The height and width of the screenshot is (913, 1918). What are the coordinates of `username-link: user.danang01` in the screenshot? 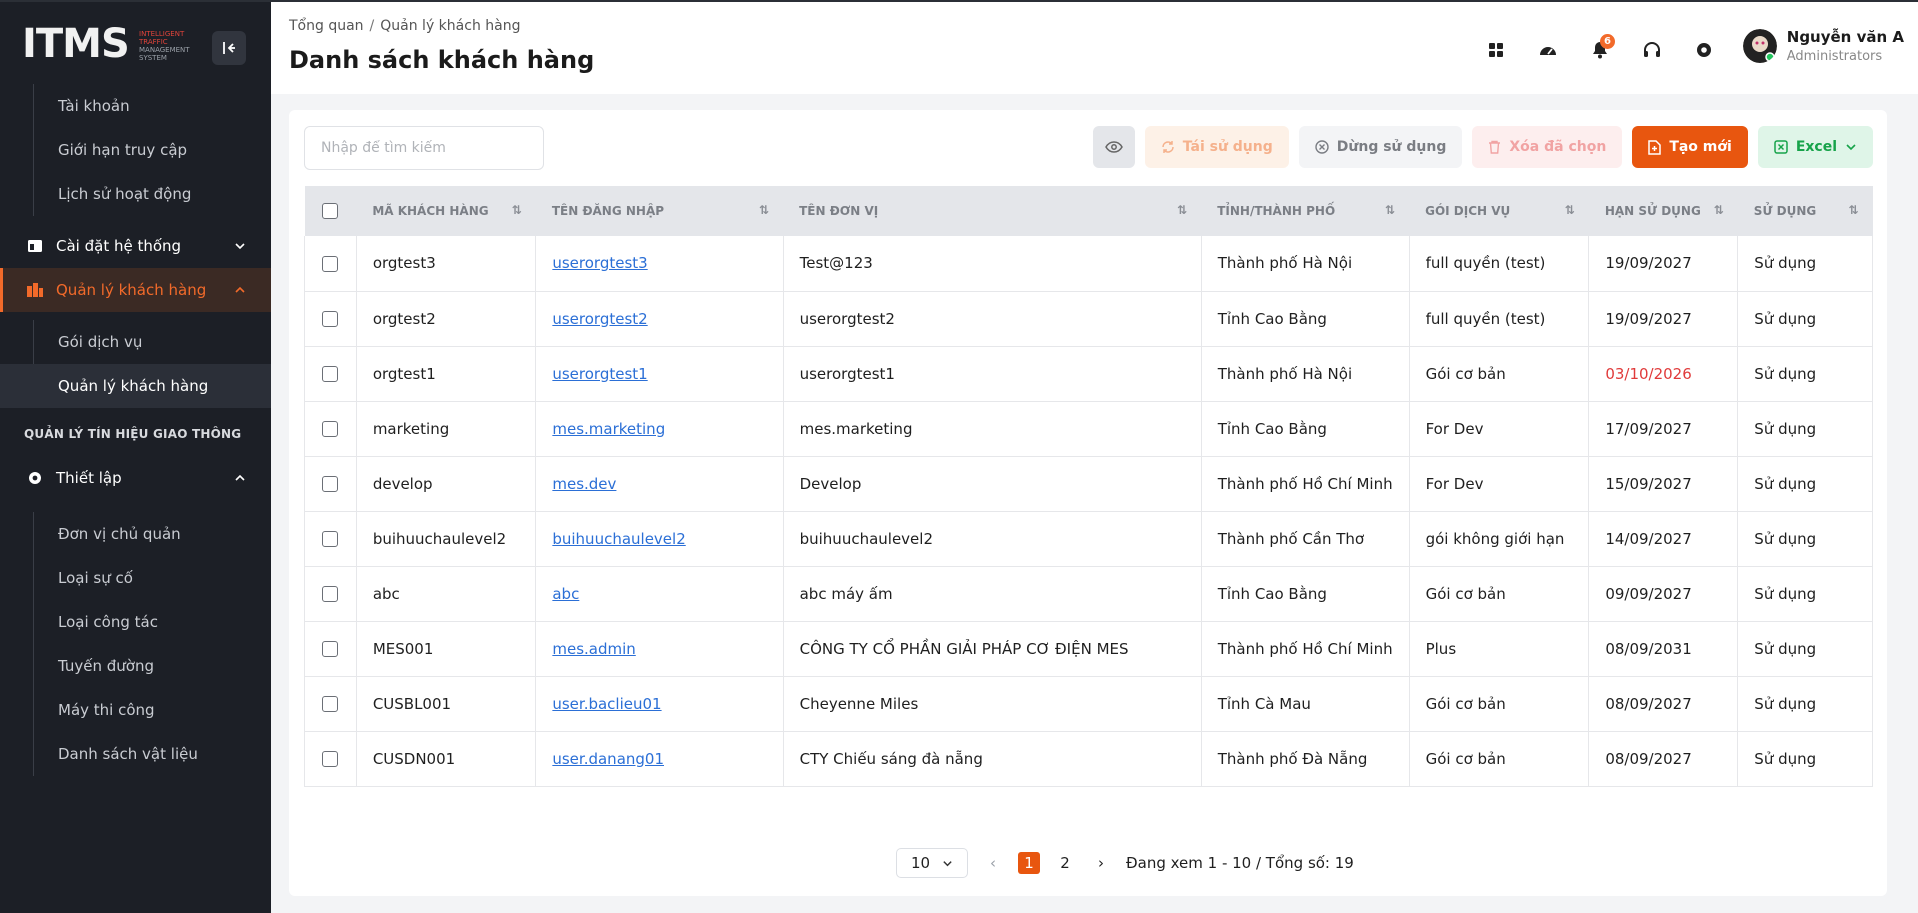 It's located at (608, 759).